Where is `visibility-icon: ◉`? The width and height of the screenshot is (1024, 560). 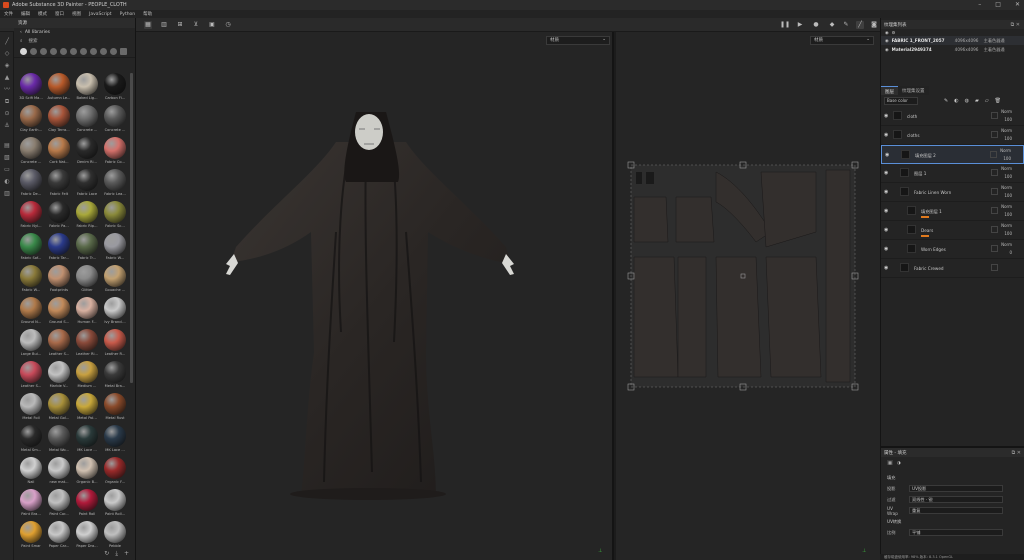
visibility-icon: ◉ is located at coordinates (887, 32).